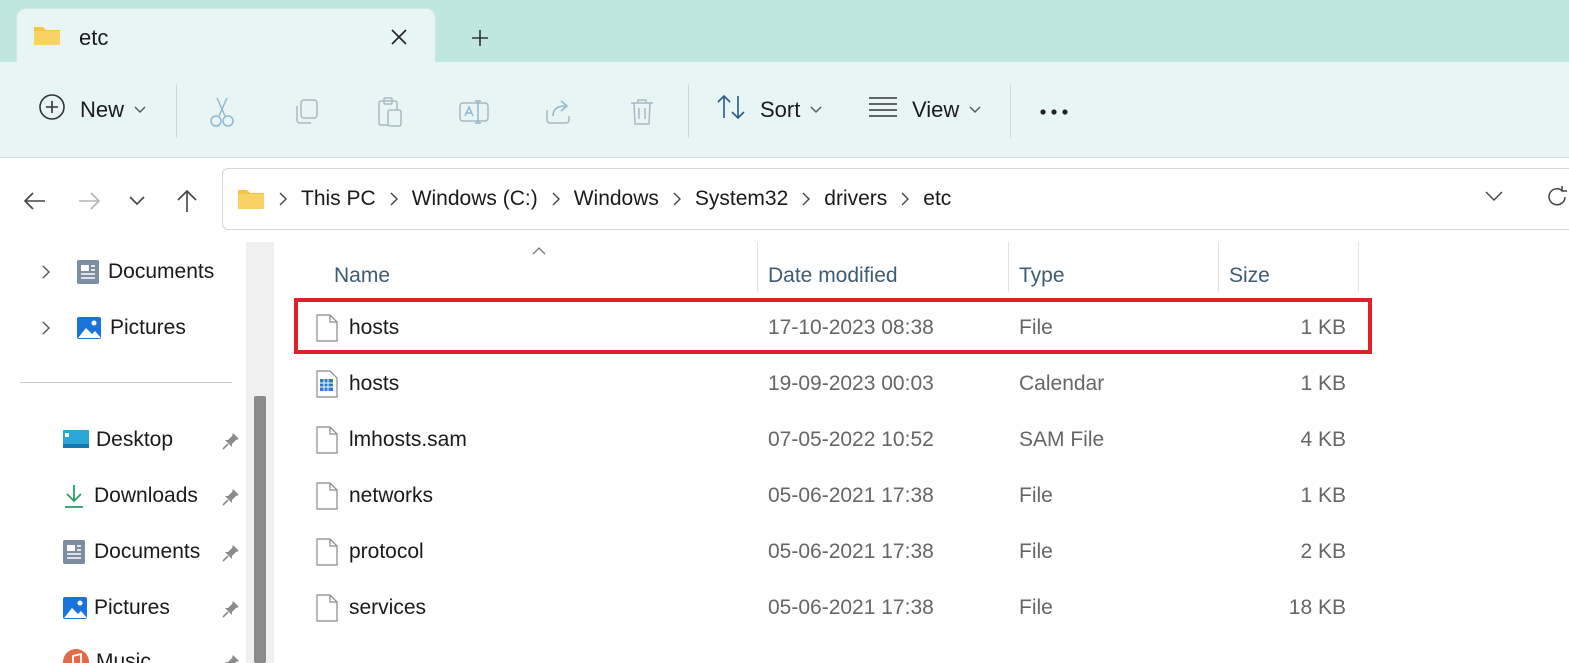 The height and width of the screenshot is (663, 1569). What do you see at coordinates (833, 276) in the screenshot?
I see `column-header-date-modified: Date modified` at bounding box center [833, 276].